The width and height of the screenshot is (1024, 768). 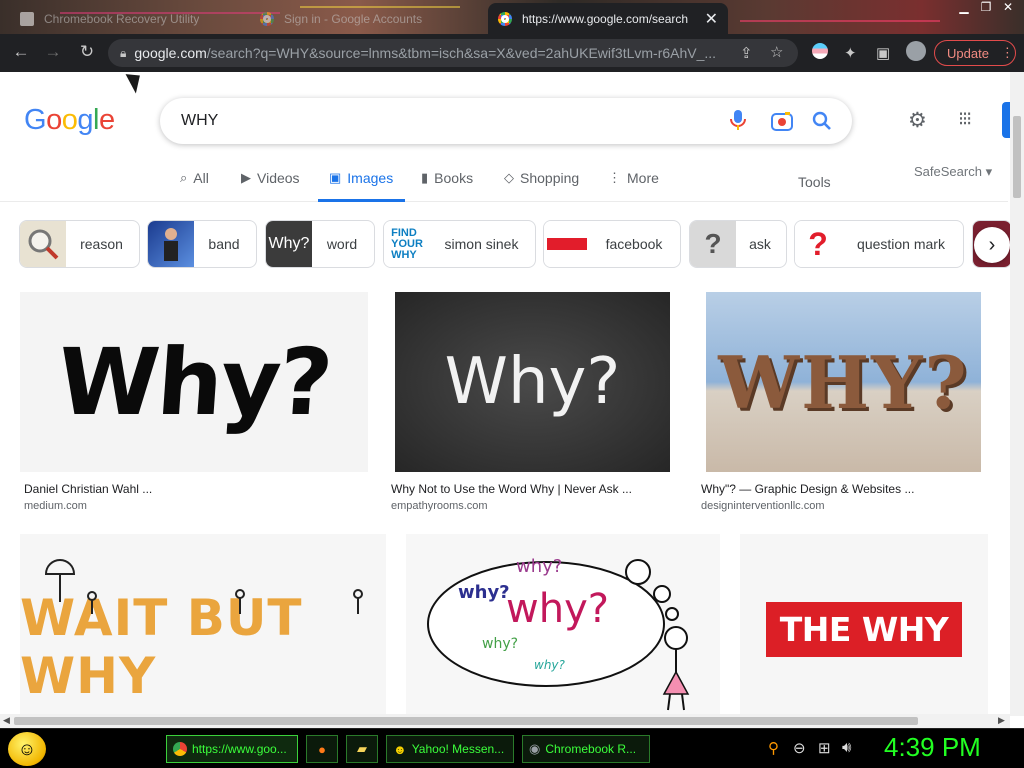 What do you see at coordinates (964, 7) in the screenshot?
I see `minimize-icon: ▁` at bounding box center [964, 7].